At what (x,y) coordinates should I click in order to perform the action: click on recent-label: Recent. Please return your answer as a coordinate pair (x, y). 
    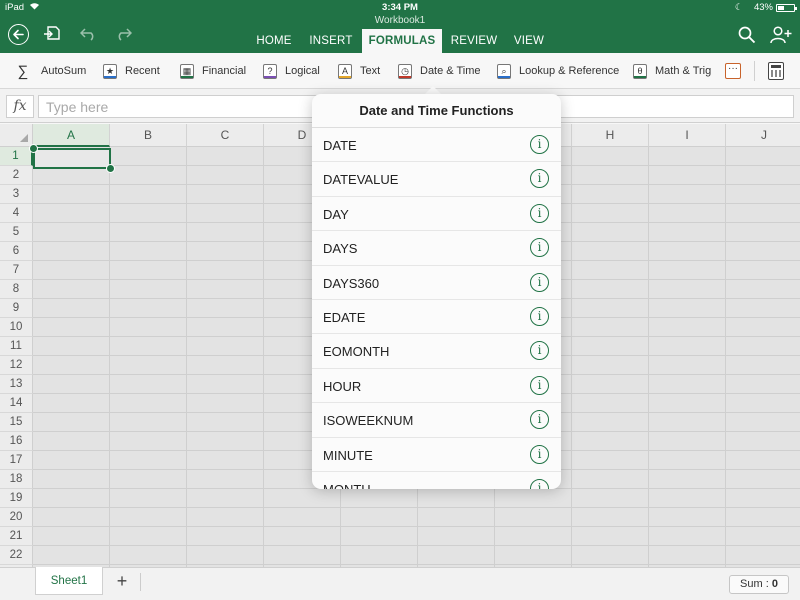
    Looking at the image, I should click on (142, 71).